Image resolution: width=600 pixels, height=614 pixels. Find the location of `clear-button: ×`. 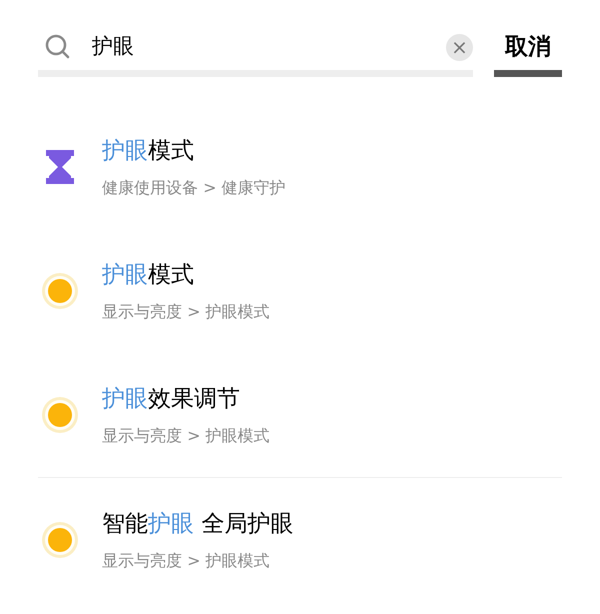

clear-button: × is located at coordinates (459, 47).